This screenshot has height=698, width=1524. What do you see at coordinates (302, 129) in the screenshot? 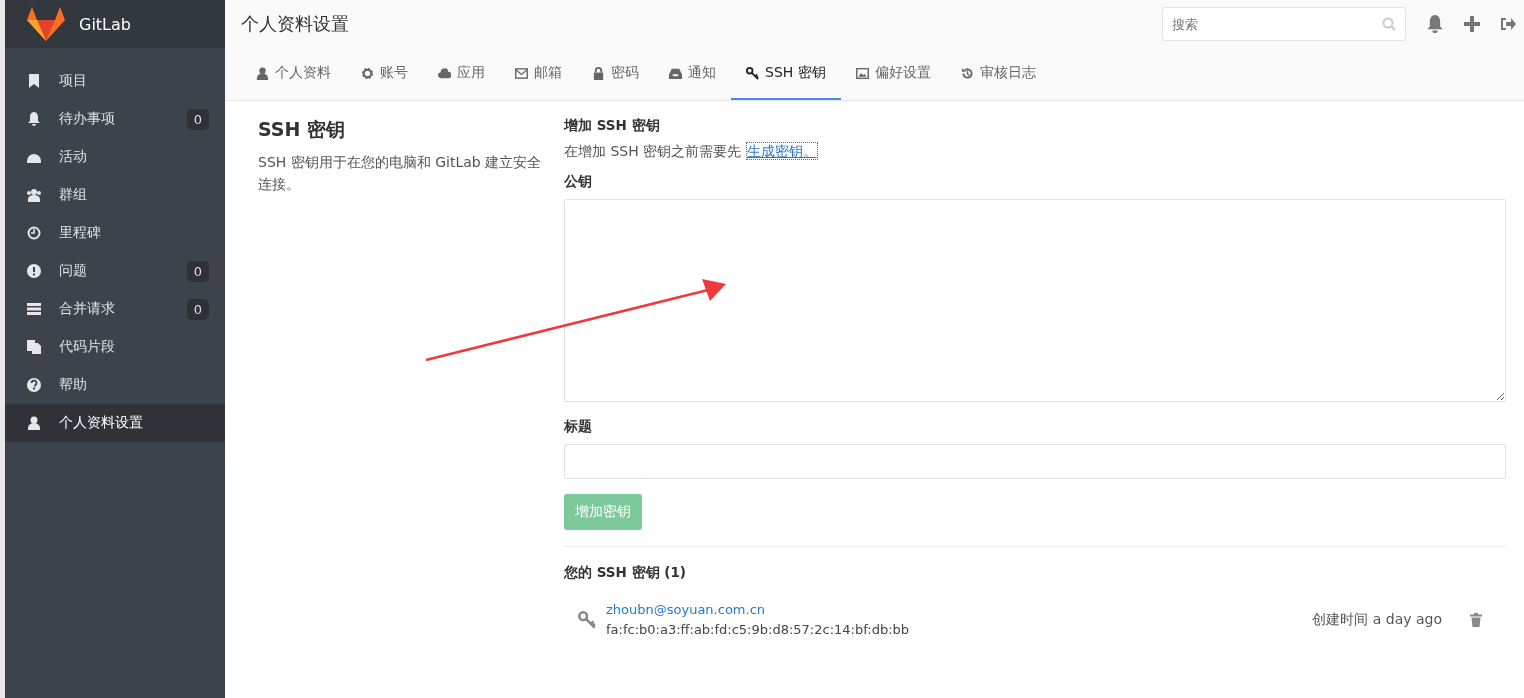
I see `section-title: SSH 密钥` at bounding box center [302, 129].